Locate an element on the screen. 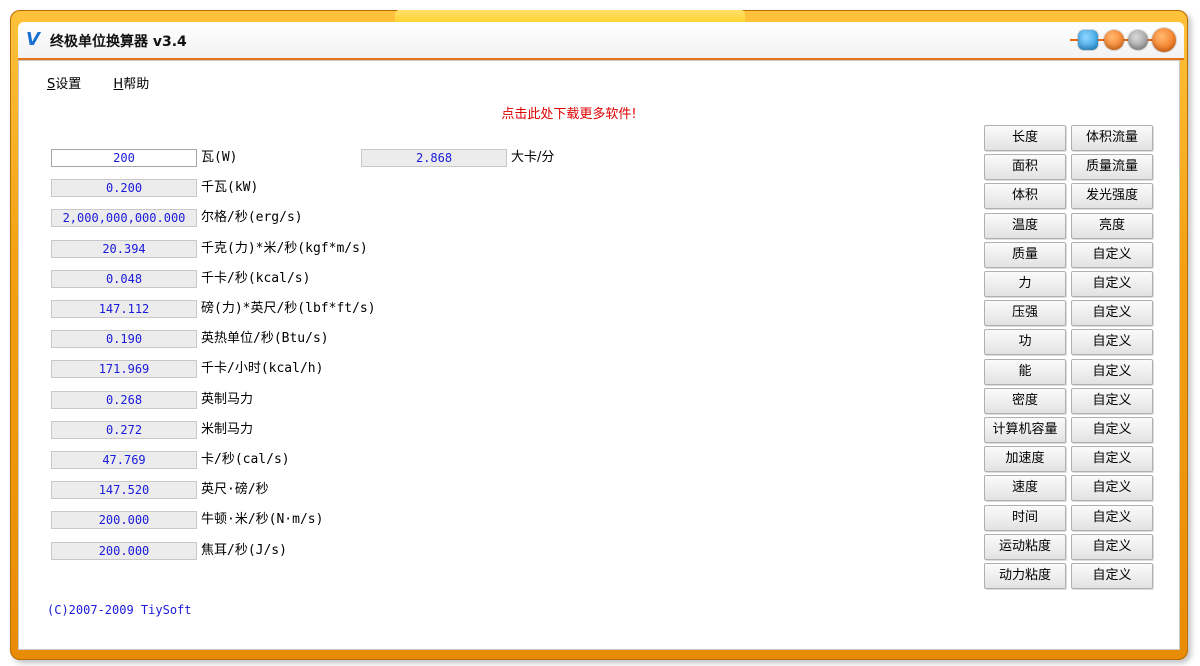 The height and width of the screenshot is (666, 1200). category-button: 密度 is located at coordinates (1025, 400).